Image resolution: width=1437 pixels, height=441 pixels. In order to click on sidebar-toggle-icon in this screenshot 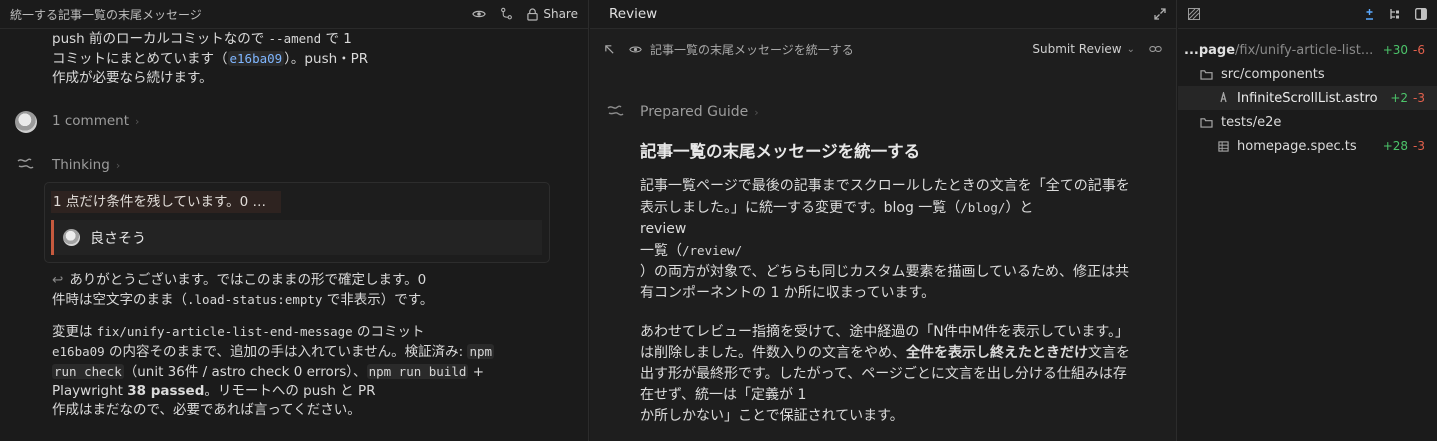, I will do `click(1421, 14)`.